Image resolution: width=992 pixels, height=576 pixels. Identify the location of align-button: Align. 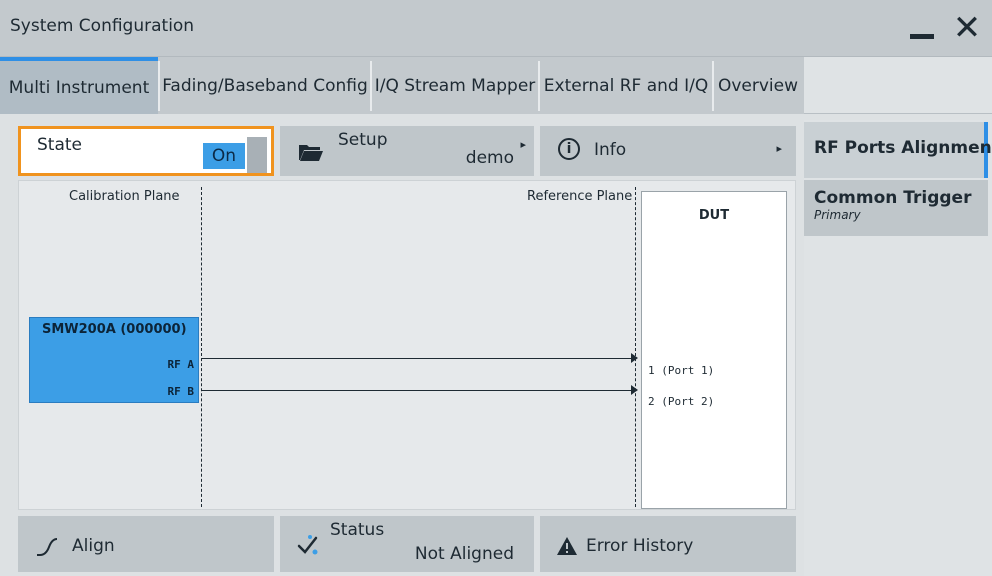
(146, 544).